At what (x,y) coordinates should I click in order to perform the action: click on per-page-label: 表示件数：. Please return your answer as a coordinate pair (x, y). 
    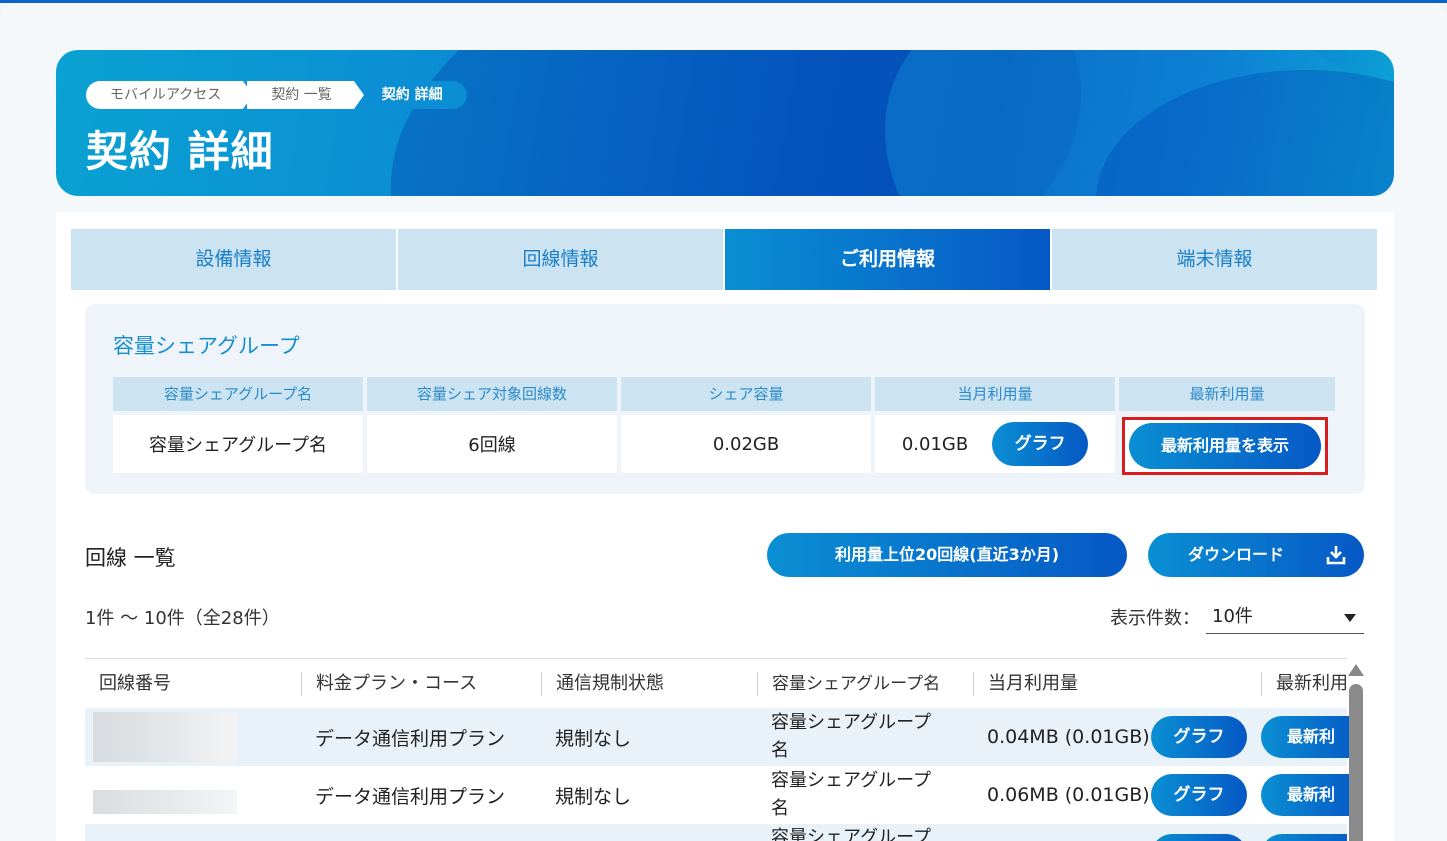
    Looking at the image, I should click on (1155, 618).